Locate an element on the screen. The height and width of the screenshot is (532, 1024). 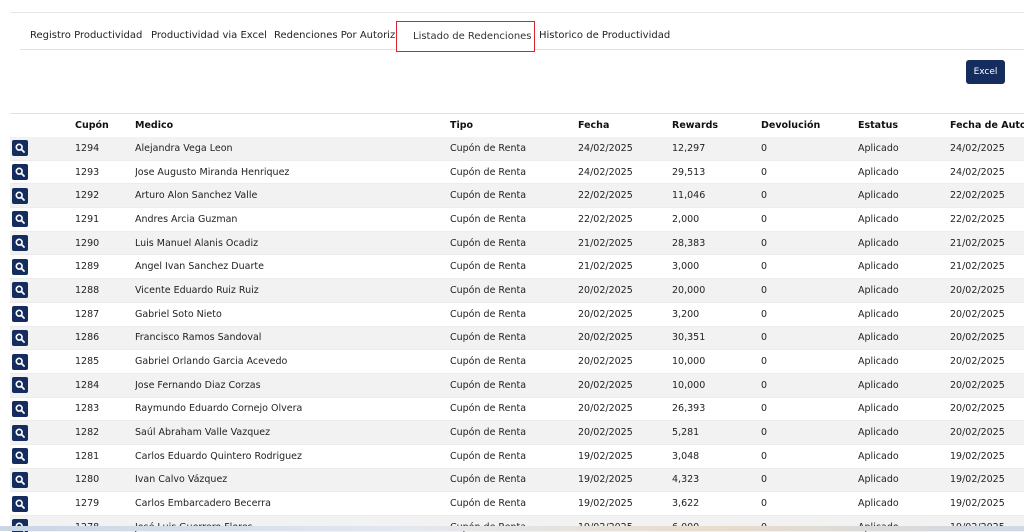
header-tipo: Tipo is located at coordinates (514, 125).